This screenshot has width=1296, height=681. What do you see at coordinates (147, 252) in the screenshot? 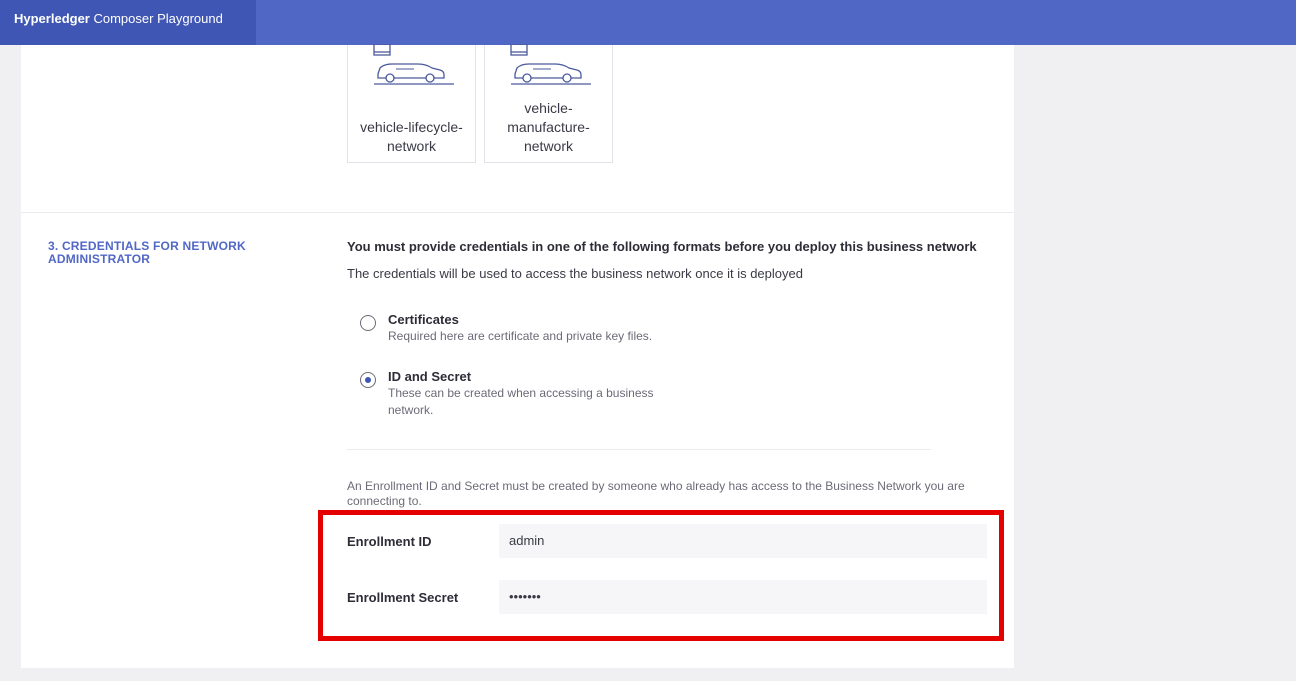
I see `section-title-credentials: 3. CREDENTIALS FOR NETWORK ADMINISTRATOR` at bounding box center [147, 252].